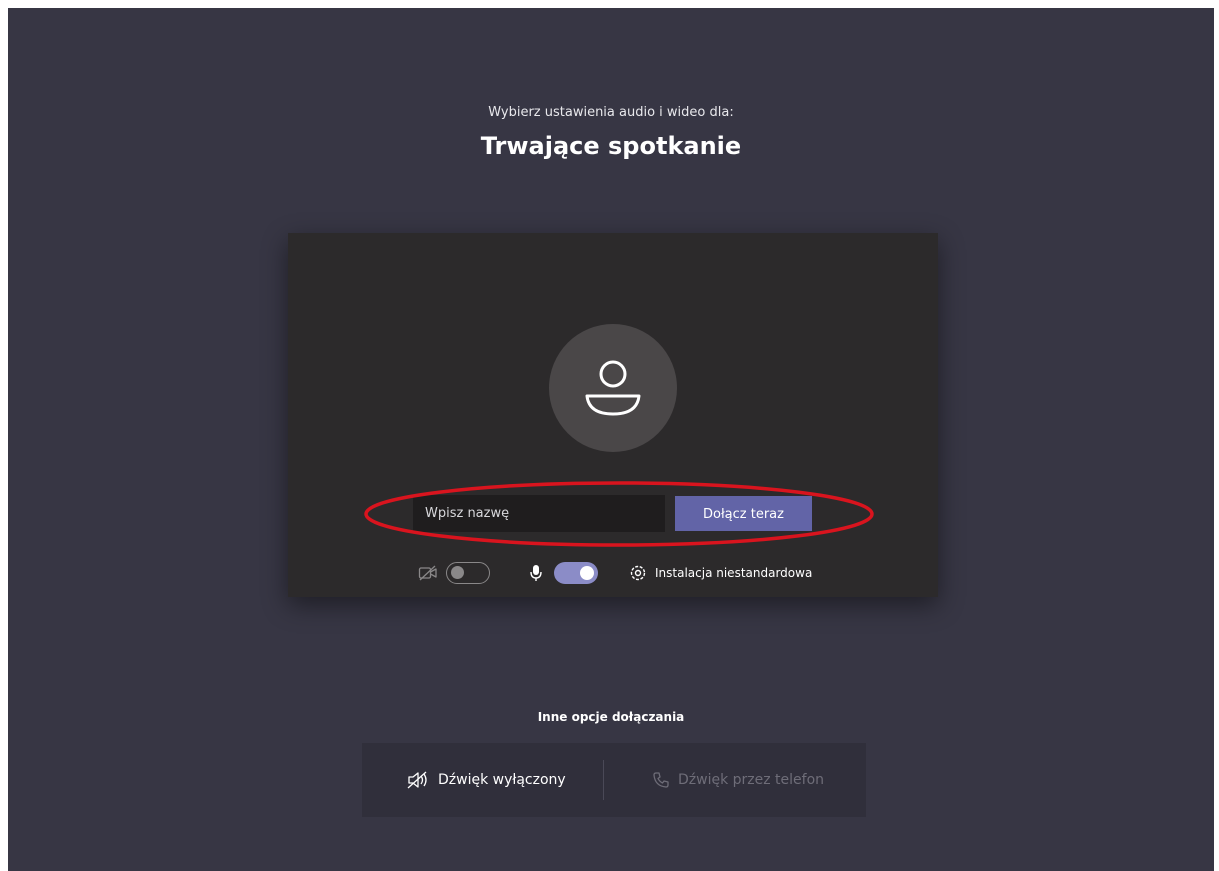 This screenshot has height=871, width=1219. What do you see at coordinates (614, 780) in the screenshot?
I see `other-join-options: Dźwięk wyłączony Dźwięk przez telefon` at bounding box center [614, 780].